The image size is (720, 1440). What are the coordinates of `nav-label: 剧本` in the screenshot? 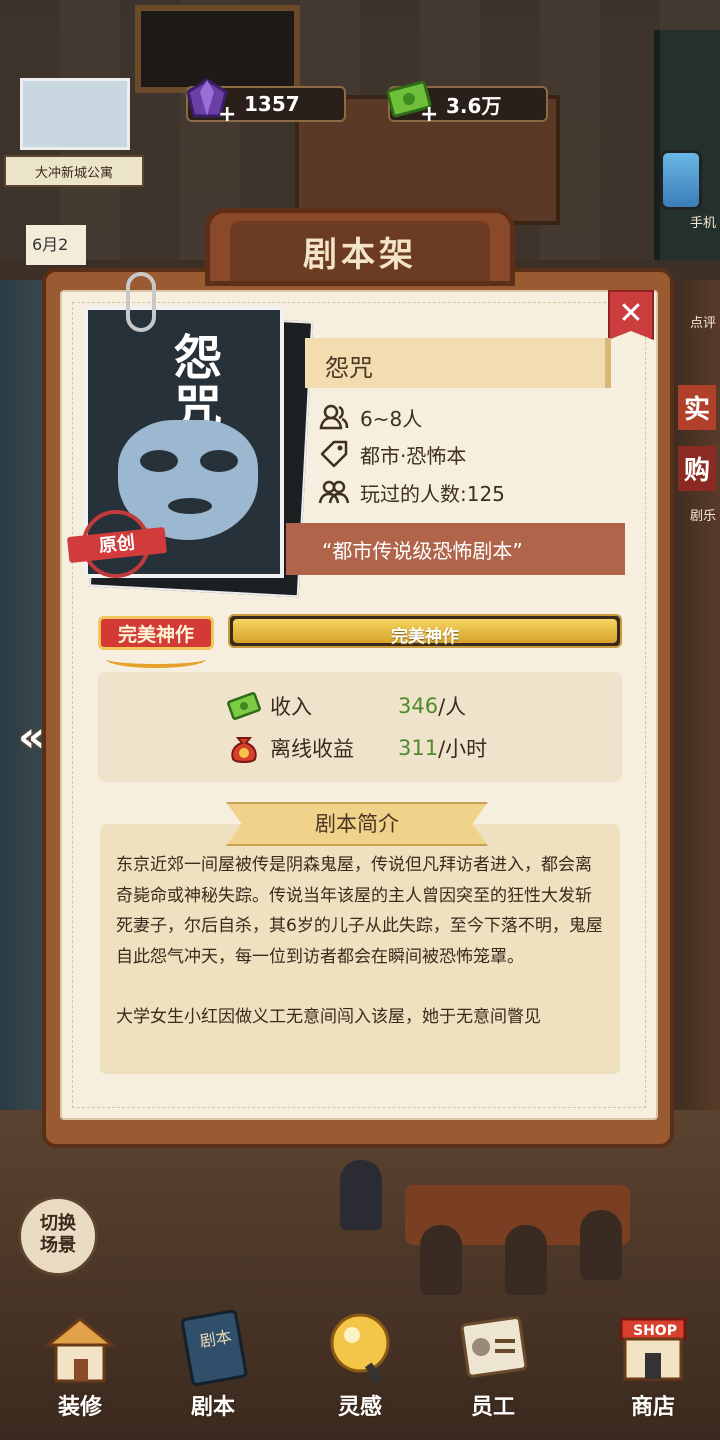 It's located at (212, 1407).